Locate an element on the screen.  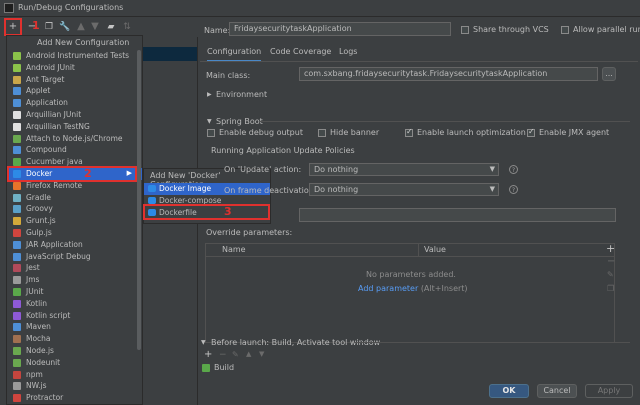
update-action-dropdown: Do nothing ▼ is located at coordinates (404, 169).